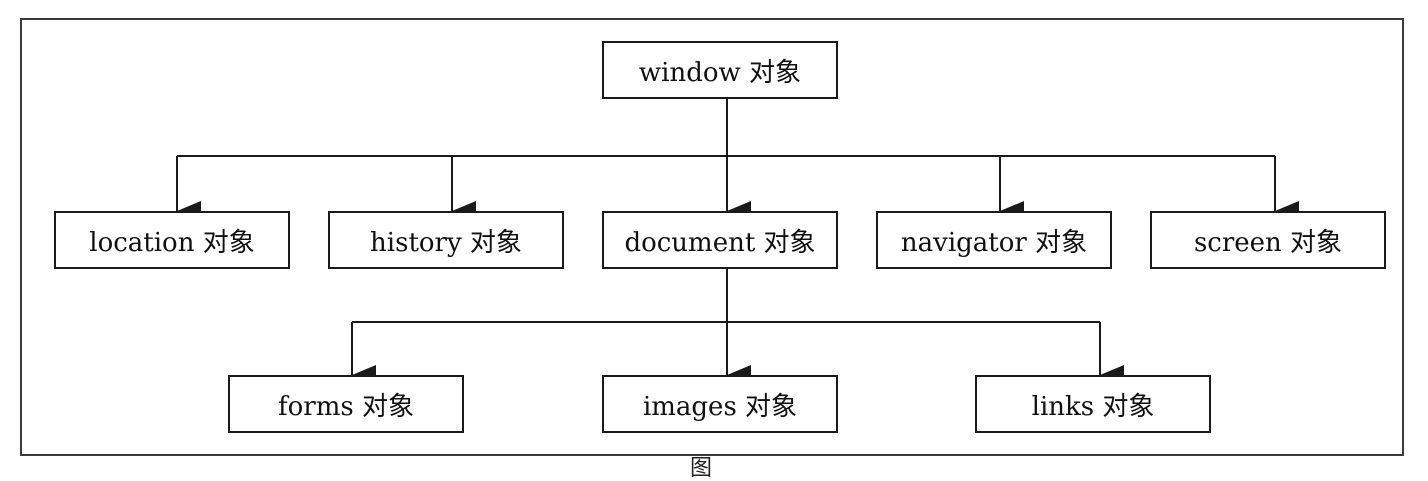  I want to click on node-navigator-label: navigator 对象, so click(994, 242).